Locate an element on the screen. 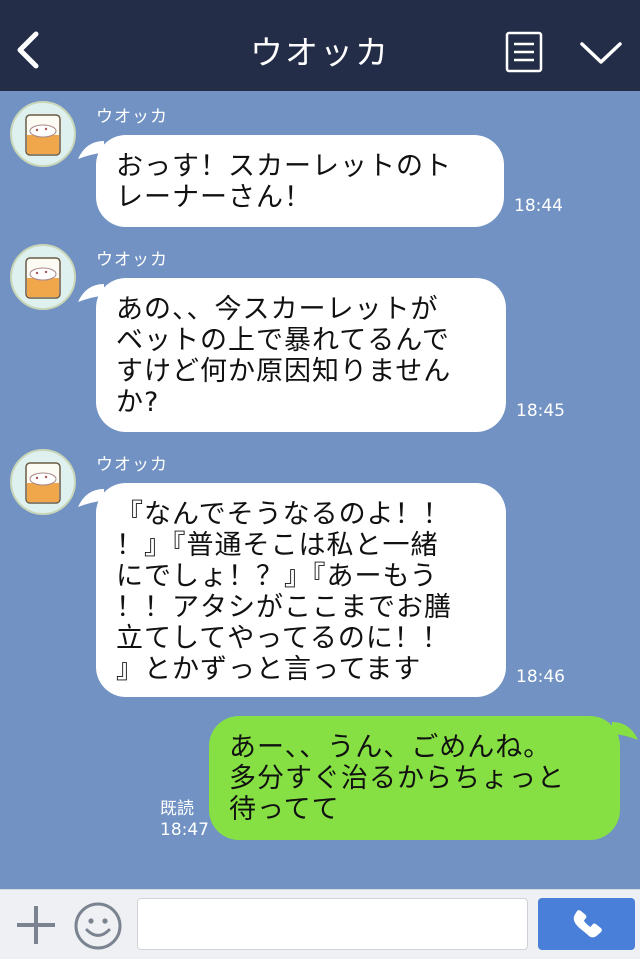 This screenshot has width=640, height=959. menu-button is located at coordinates (524, 52).